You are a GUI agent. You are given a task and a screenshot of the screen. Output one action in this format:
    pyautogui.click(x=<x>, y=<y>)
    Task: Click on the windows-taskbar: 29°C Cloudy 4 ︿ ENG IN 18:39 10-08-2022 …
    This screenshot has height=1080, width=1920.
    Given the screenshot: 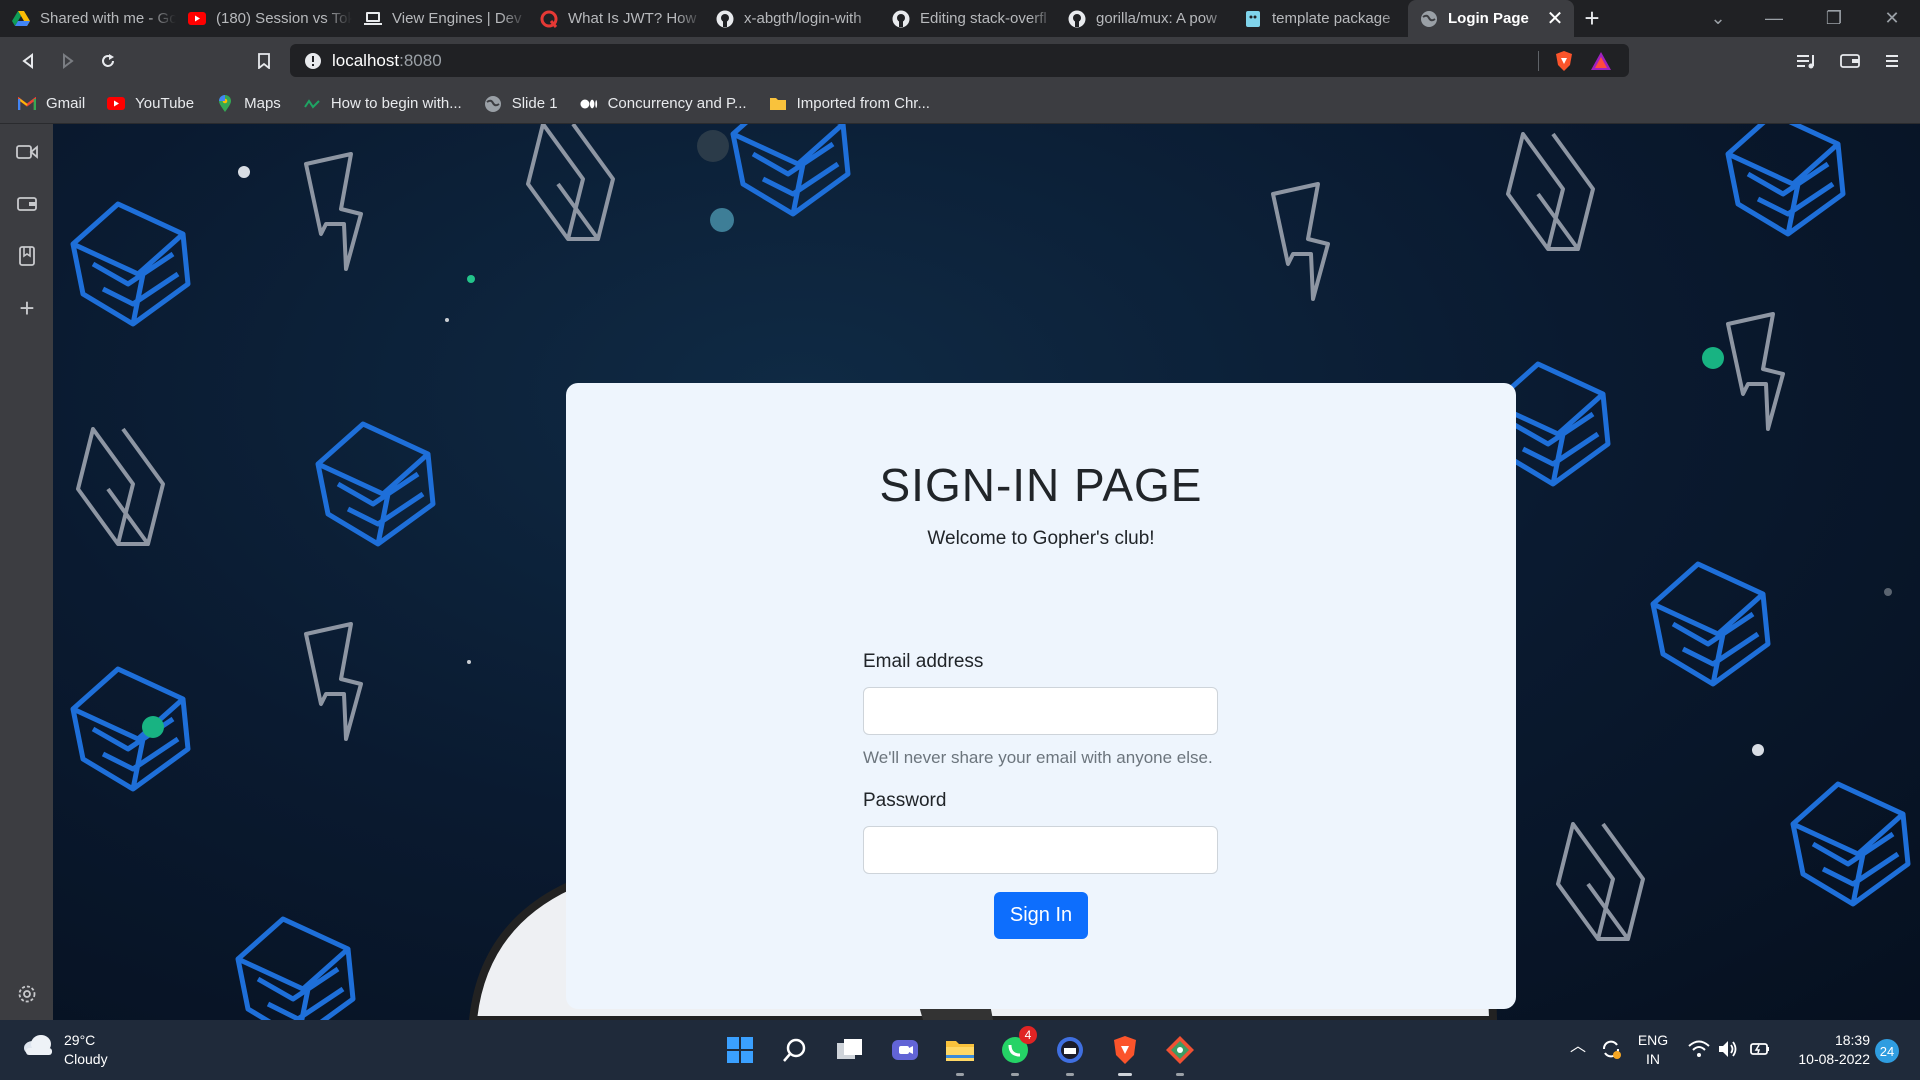 What is the action you would take?
    pyautogui.click(x=960, y=1050)
    